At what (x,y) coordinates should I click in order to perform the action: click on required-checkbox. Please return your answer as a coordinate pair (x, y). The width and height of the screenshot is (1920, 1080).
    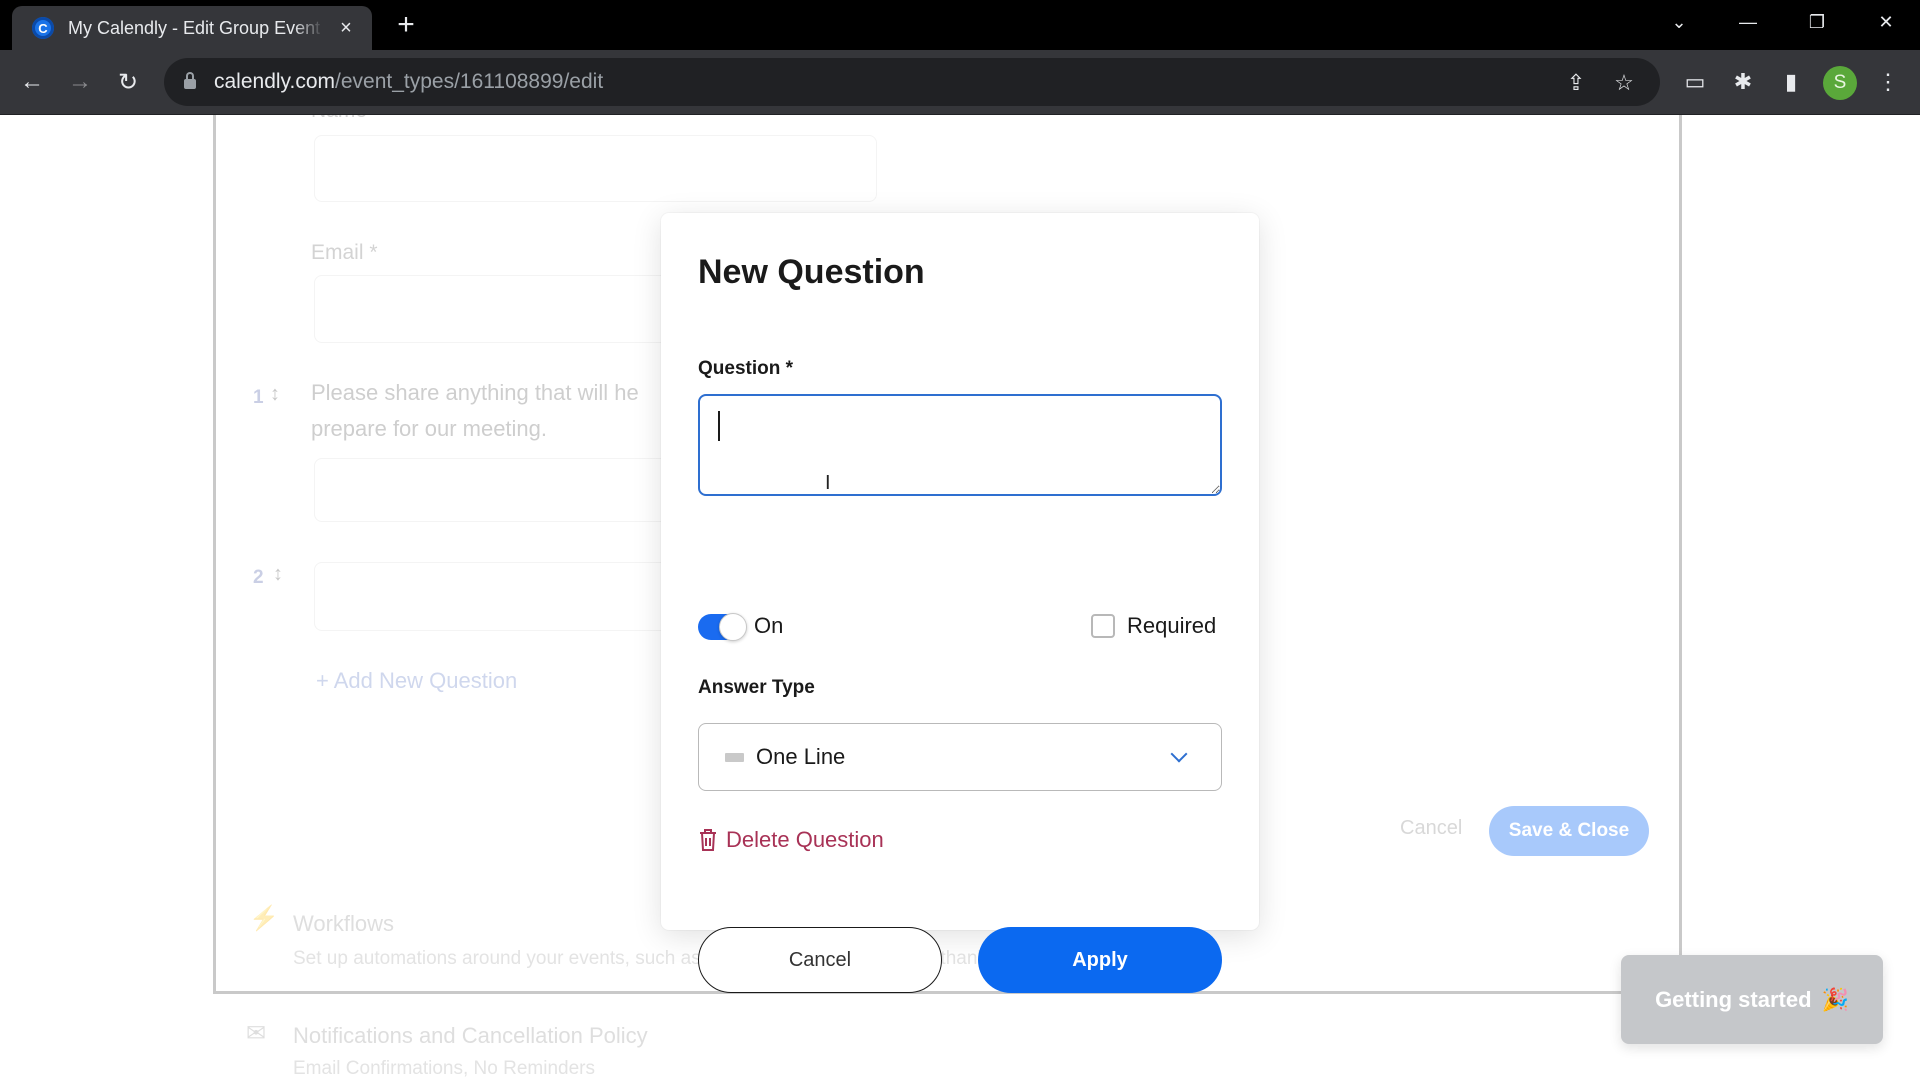
    Looking at the image, I should click on (1103, 626).